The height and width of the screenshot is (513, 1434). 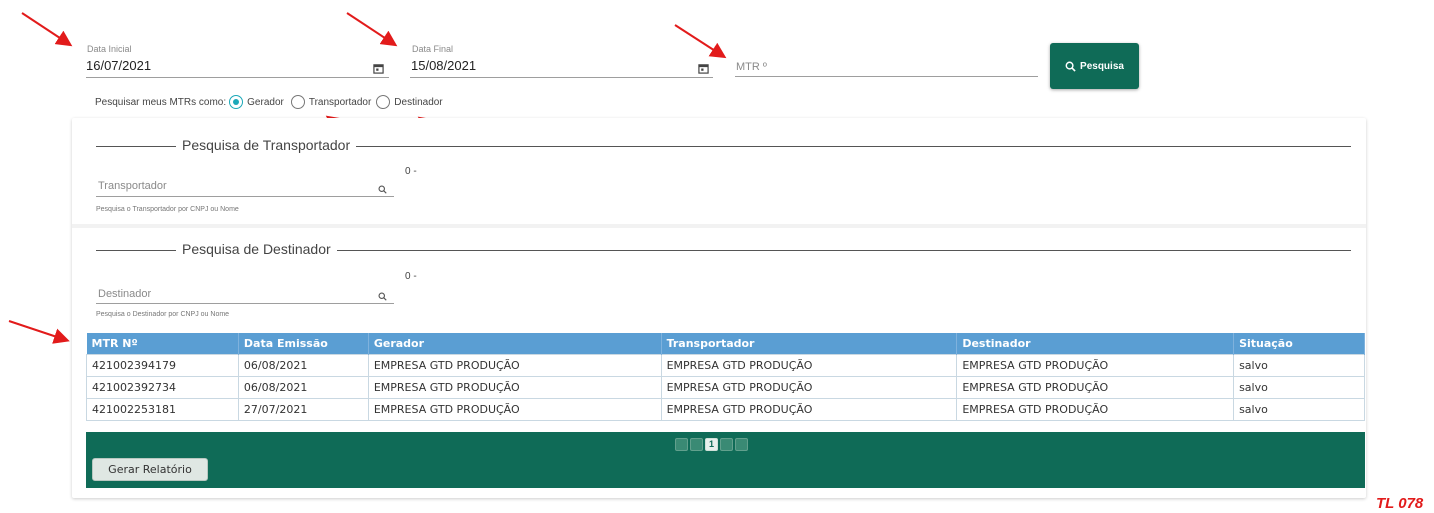 What do you see at coordinates (443, 65) in the screenshot?
I see `end-date-input: 15/08/2021` at bounding box center [443, 65].